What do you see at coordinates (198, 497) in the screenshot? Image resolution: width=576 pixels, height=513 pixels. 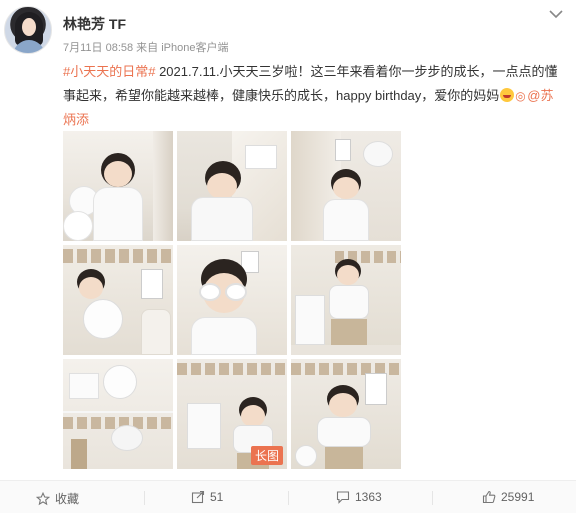 I see `share-icon` at bounding box center [198, 497].